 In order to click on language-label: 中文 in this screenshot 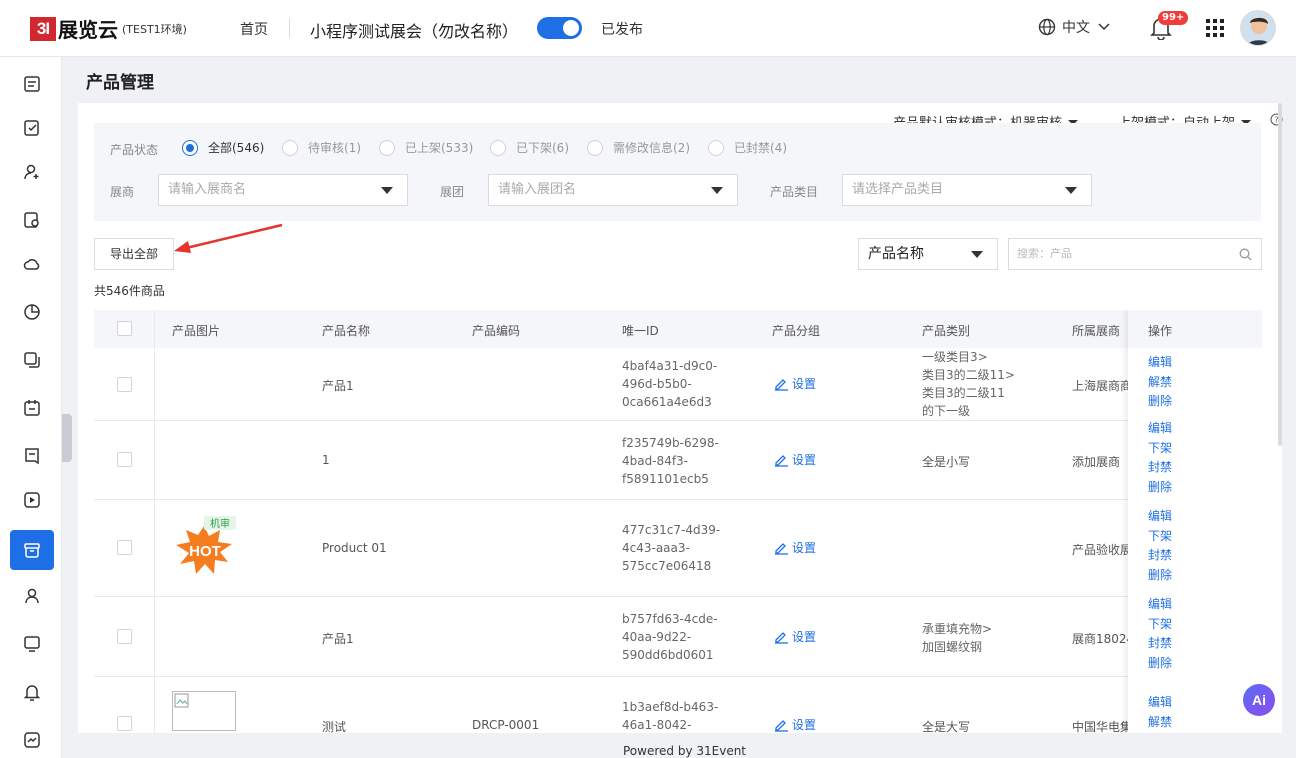, I will do `click(1076, 28)`.